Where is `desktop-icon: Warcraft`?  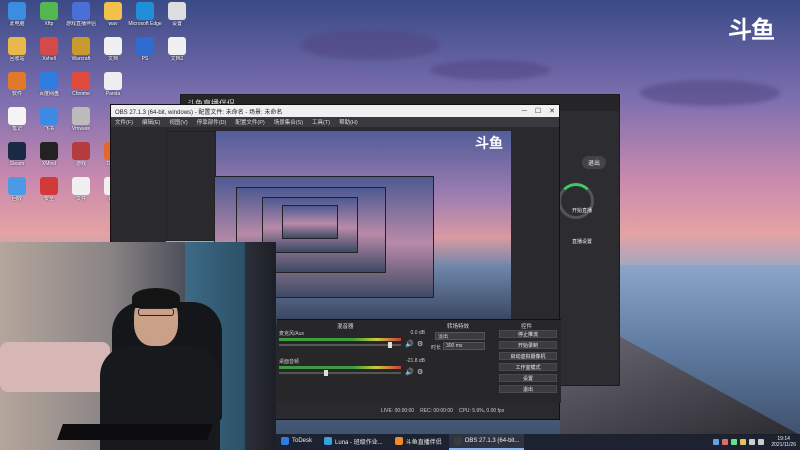 desktop-icon: Warcraft is located at coordinates (81, 52).